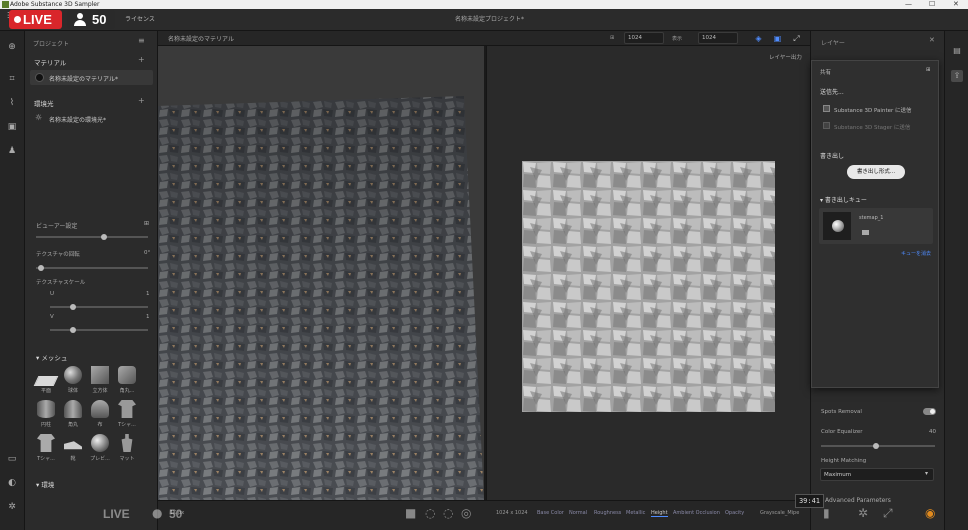  I want to click on material-item: 名称未設定のマテリアル*, so click(91, 77).